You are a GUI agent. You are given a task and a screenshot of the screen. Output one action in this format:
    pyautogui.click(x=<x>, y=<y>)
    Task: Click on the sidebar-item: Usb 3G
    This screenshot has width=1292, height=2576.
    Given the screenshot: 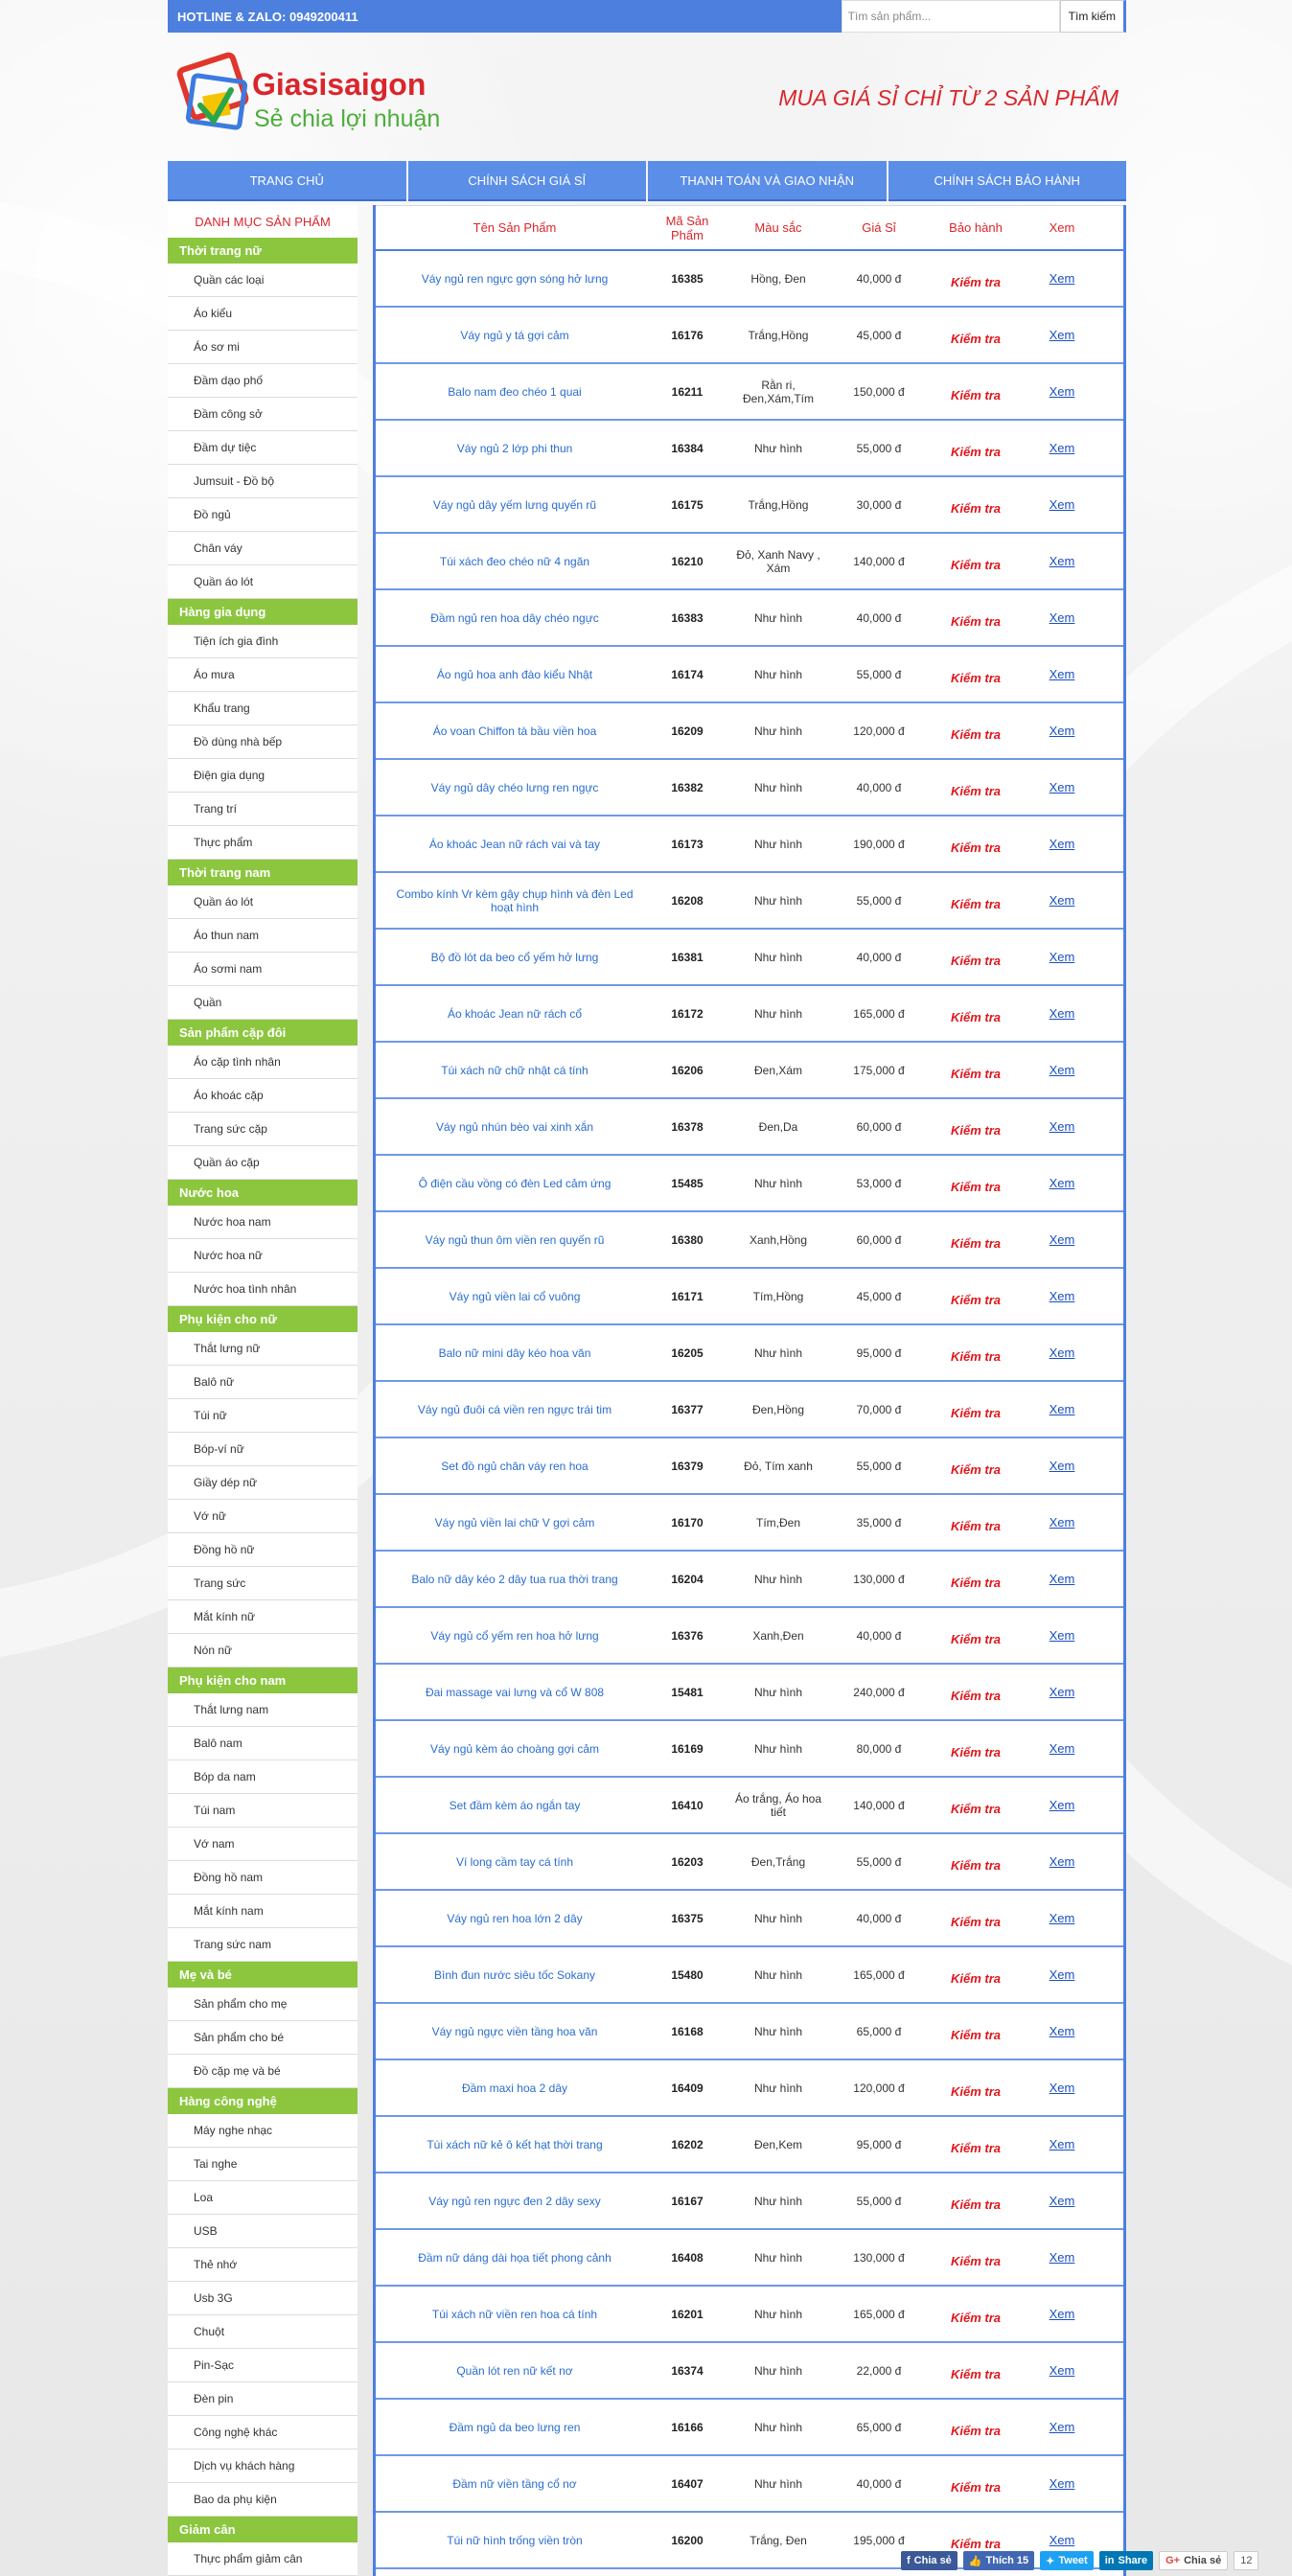 What is the action you would take?
    pyautogui.click(x=263, y=2298)
    